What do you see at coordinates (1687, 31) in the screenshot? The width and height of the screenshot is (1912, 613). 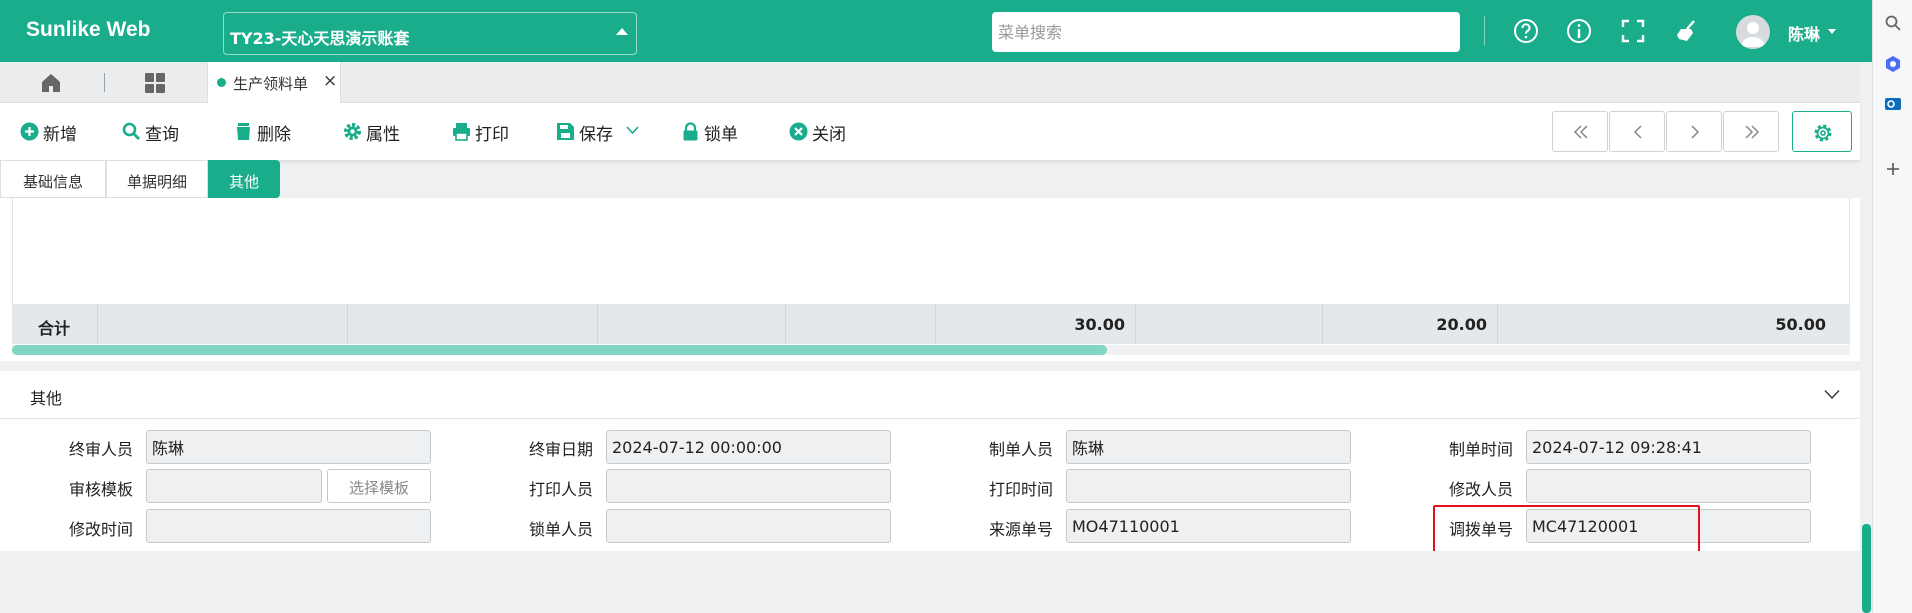 I see `clear-cache-icon` at bounding box center [1687, 31].